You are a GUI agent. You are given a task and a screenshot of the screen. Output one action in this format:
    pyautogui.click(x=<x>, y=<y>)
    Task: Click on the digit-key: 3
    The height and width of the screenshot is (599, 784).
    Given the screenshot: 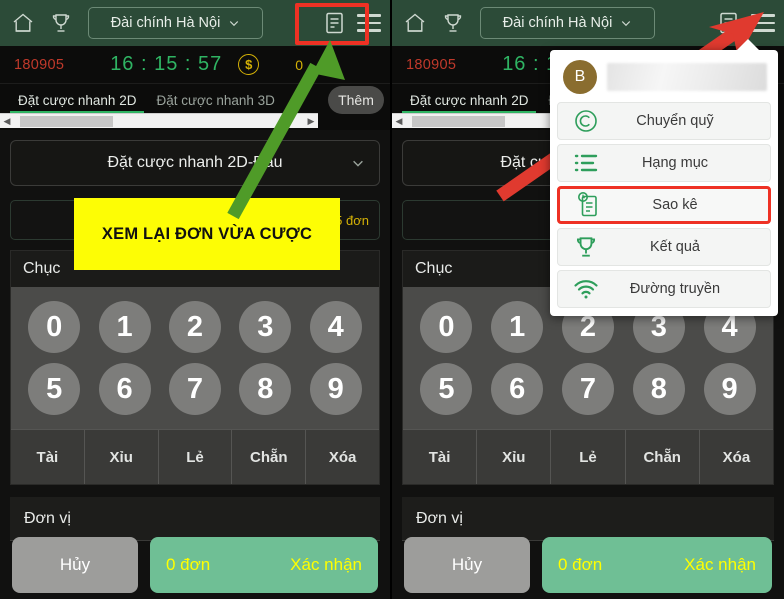 What is the action you would take?
    pyautogui.click(x=265, y=327)
    